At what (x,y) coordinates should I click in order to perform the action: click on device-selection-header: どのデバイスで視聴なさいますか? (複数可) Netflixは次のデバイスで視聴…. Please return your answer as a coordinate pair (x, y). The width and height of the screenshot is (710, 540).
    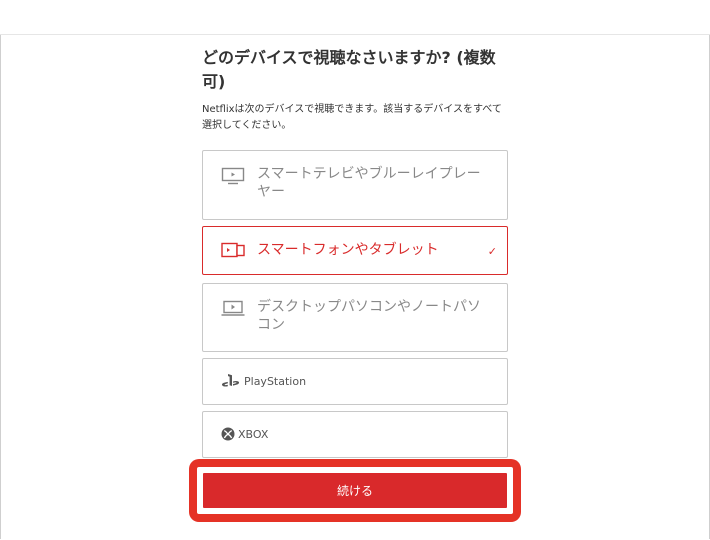
    Looking at the image, I should click on (355, 90).